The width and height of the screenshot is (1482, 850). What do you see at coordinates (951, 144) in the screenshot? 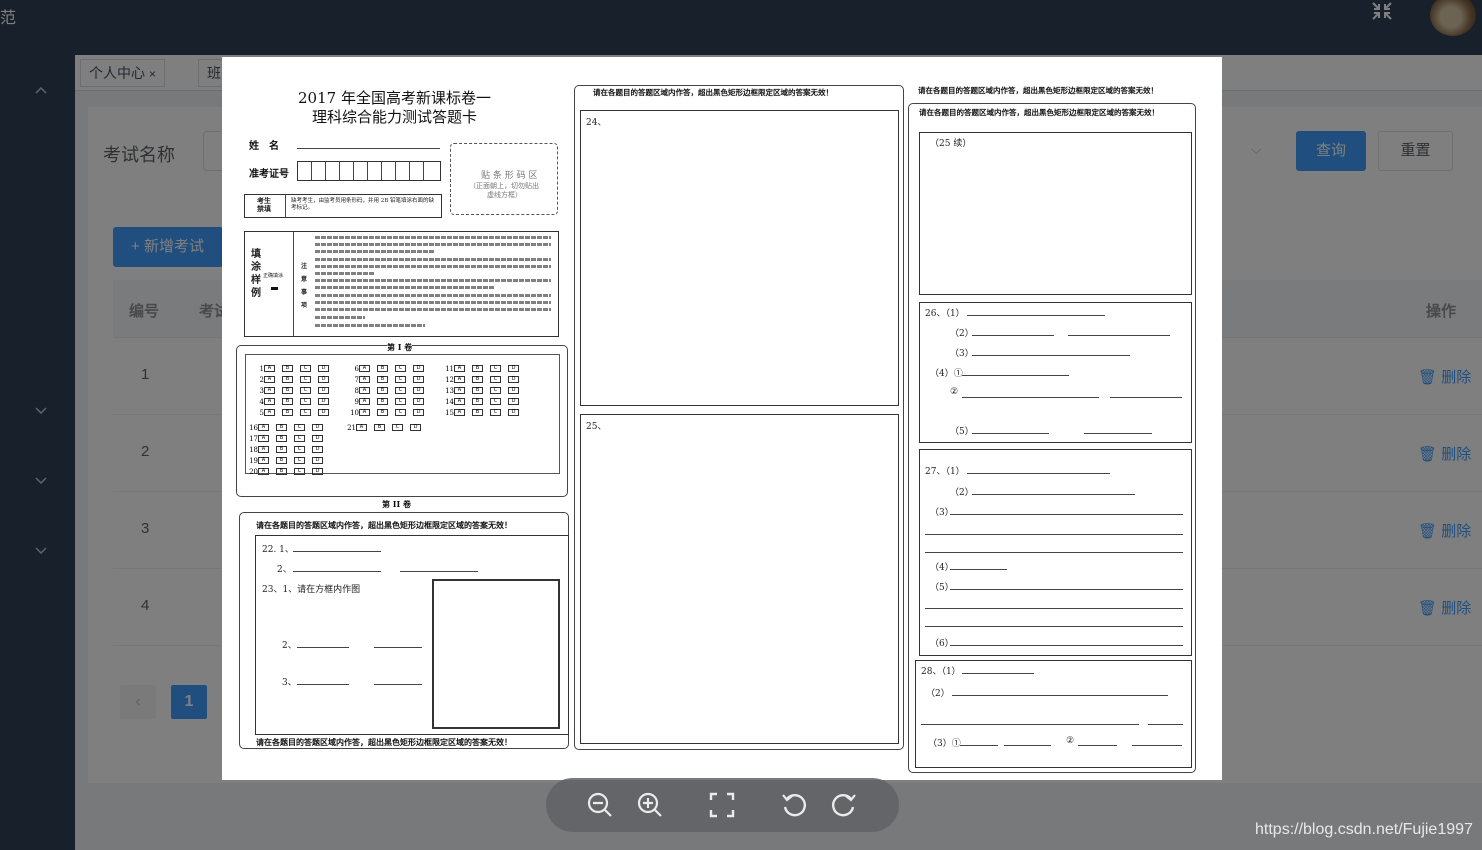
I see `q25-cont-label: （25 续）` at bounding box center [951, 144].